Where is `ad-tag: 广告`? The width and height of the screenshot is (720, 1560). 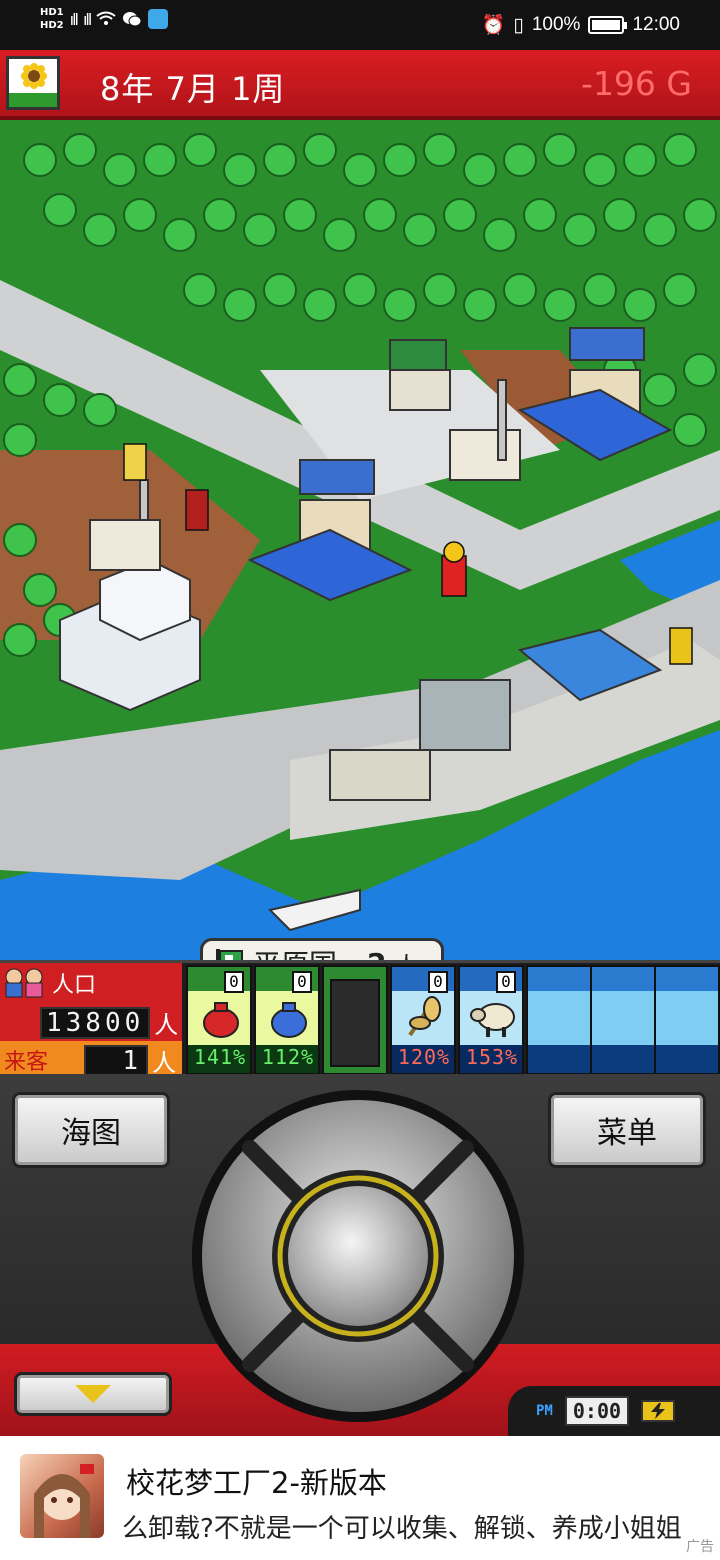 ad-tag: 广告 is located at coordinates (700, 1547).